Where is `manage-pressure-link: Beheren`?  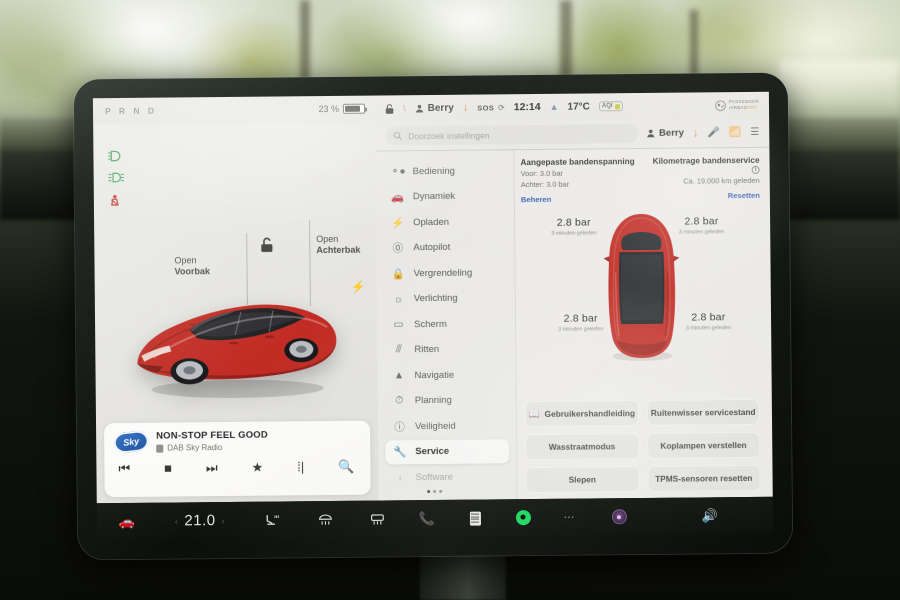 manage-pressure-link: Beheren is located at coordinates (536, 199).